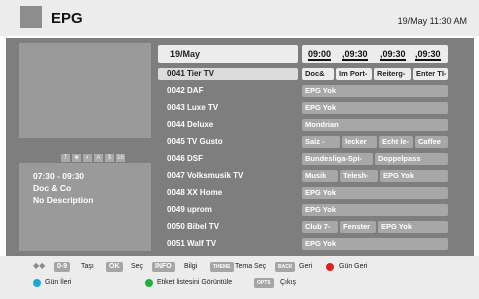  What do you see at coordinates (228, 108) in the screenshot?
I see `channel-row: 0043 Luxe TV` at bounding box center [228, 108].